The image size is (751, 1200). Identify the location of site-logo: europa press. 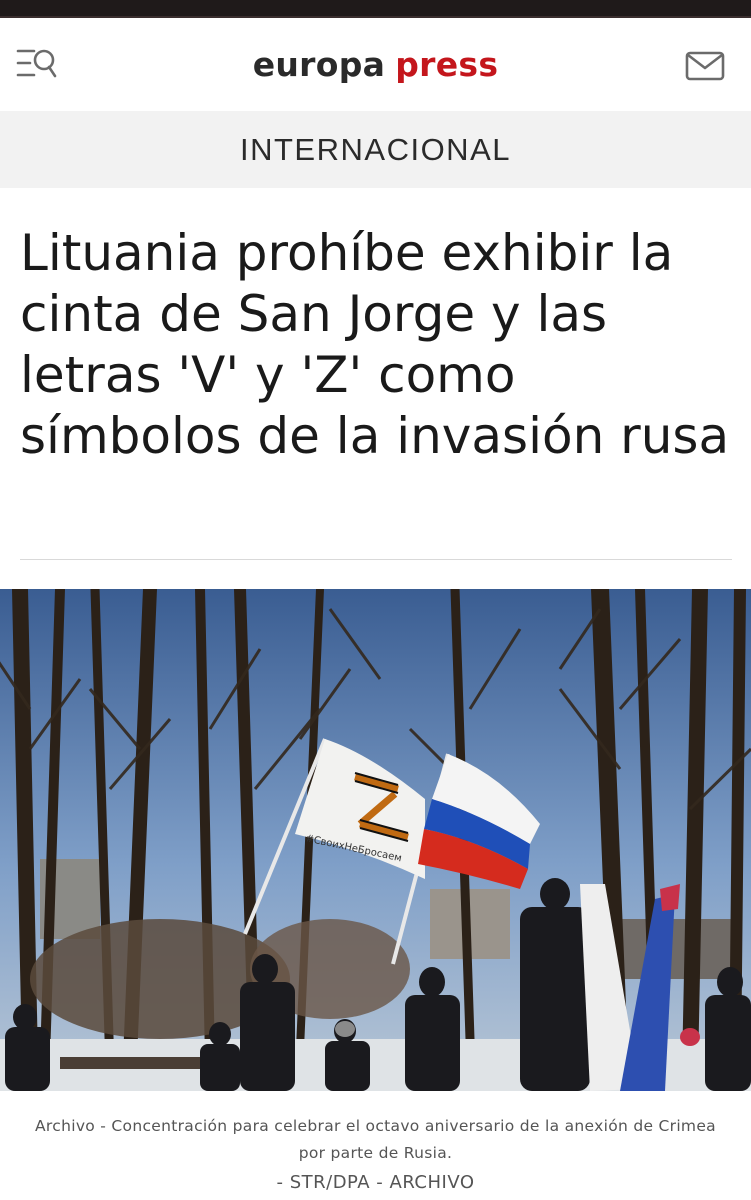
(376, 64).